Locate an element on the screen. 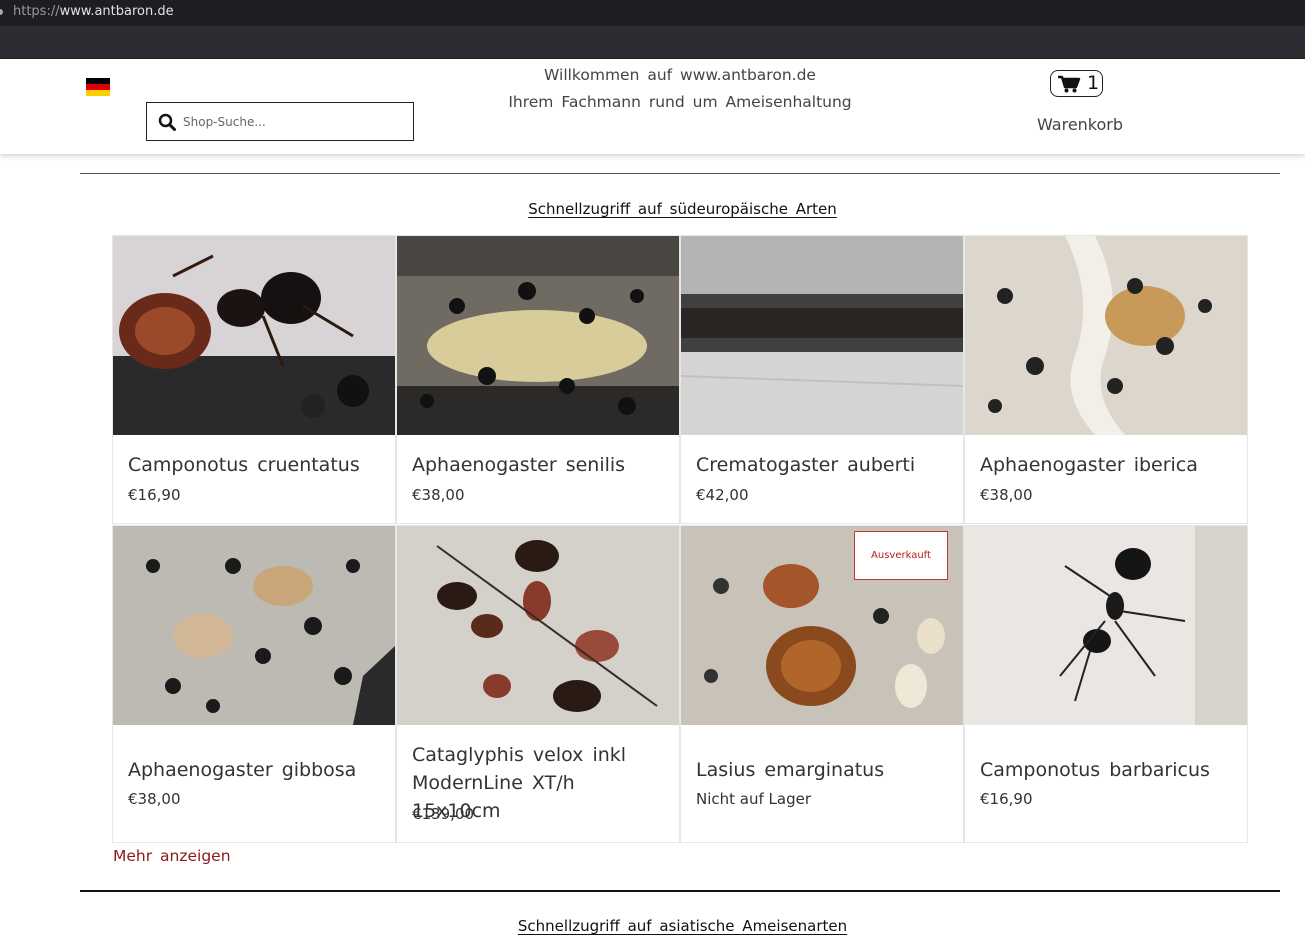 The width and height of the screenshot is (1305, 949). show-more-link: Mehr anzeigen is located at coordinates (172, 856).